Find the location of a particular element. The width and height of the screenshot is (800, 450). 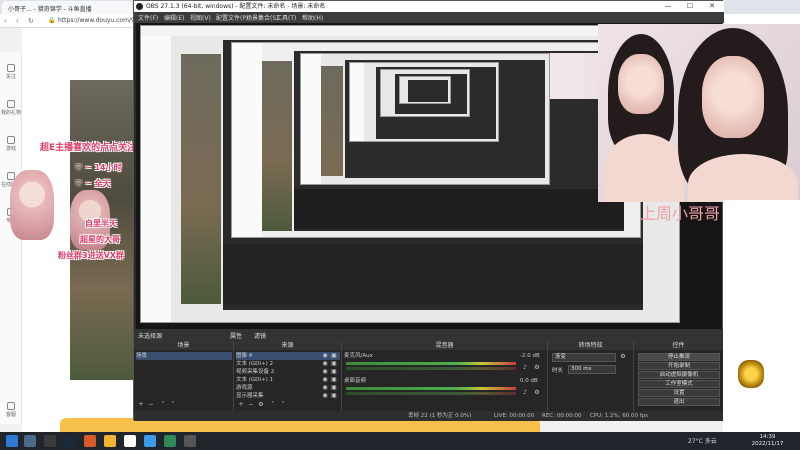

source-label: 文本 (GDI+) 2 is located at coordinates (255, 364).